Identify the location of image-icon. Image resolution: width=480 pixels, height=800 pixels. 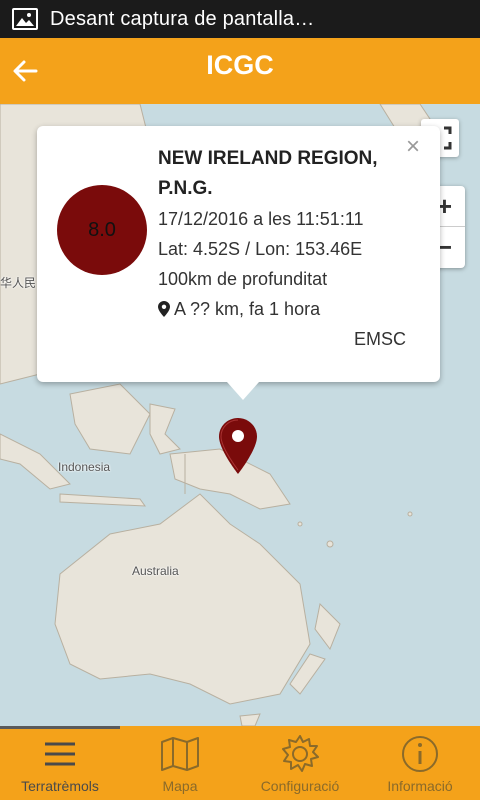
(25, 19).